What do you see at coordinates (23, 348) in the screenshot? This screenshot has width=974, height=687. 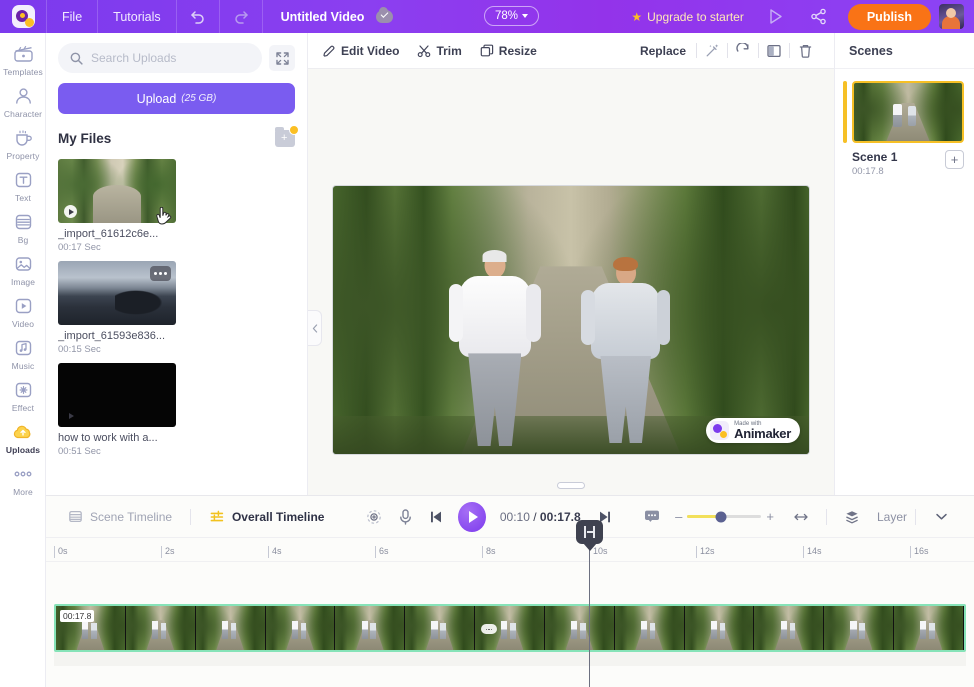 I see `music-icon` at bounding box center [23, 348].